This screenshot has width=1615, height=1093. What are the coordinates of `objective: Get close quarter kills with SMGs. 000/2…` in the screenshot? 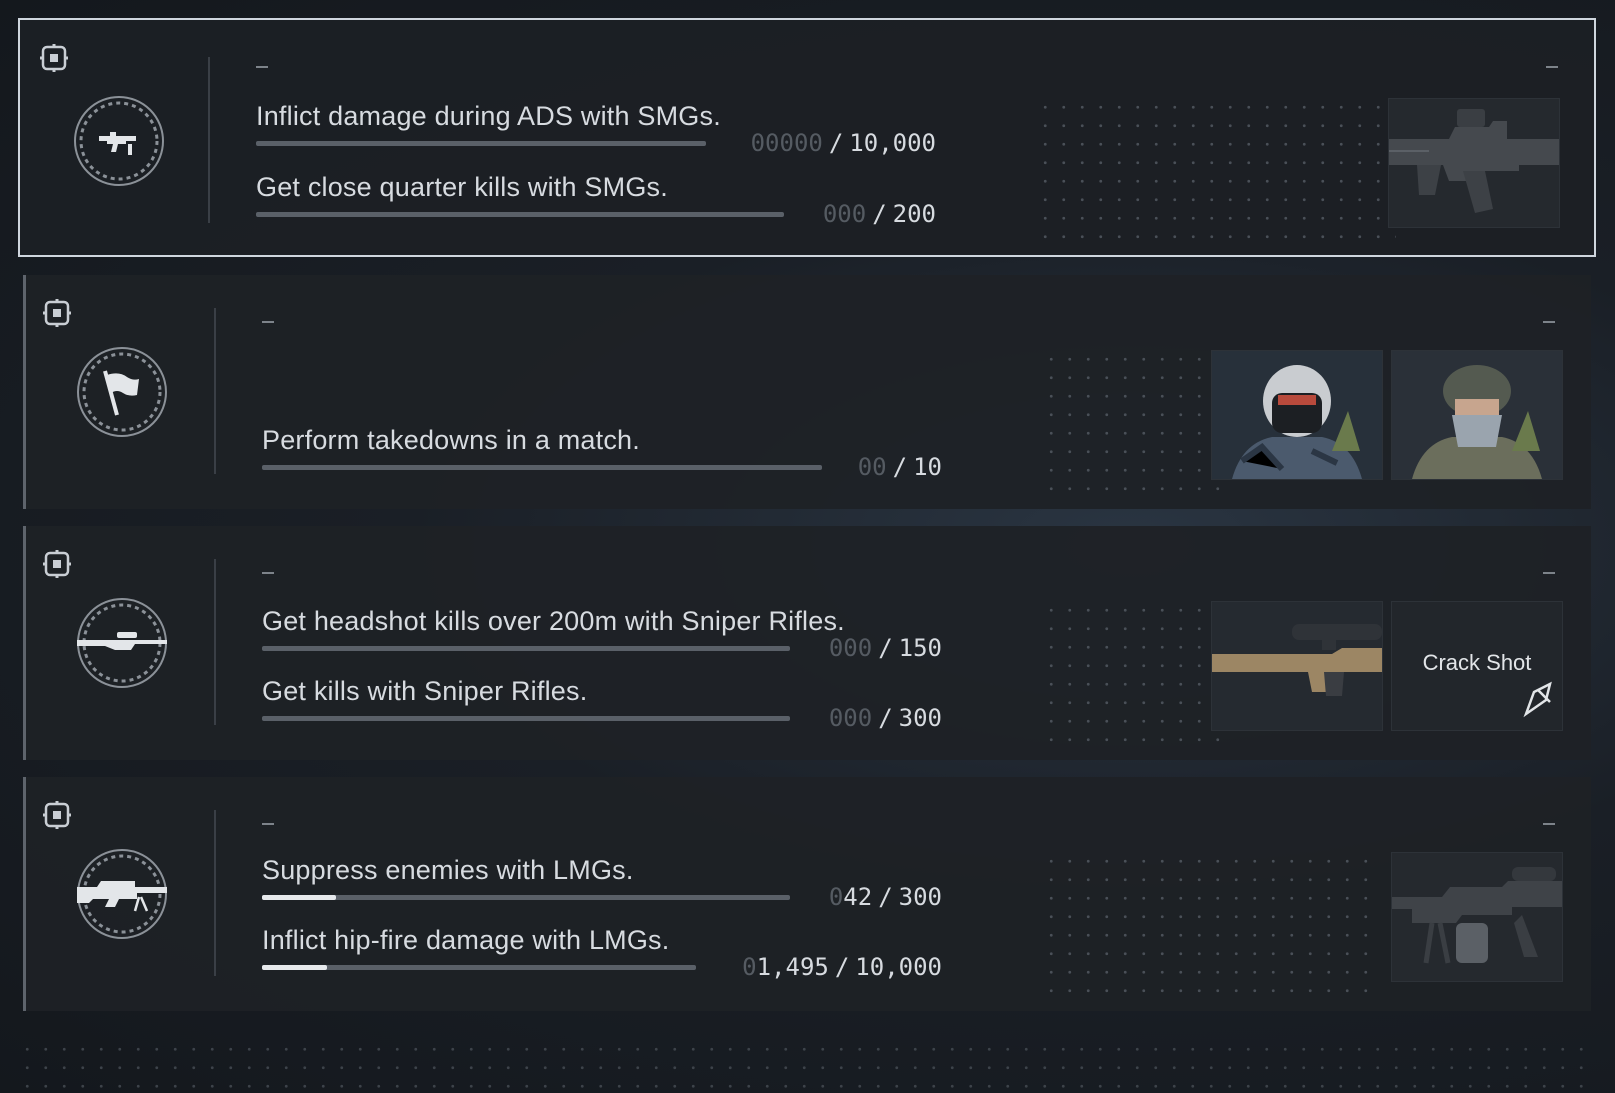 It's located at (596, 203).